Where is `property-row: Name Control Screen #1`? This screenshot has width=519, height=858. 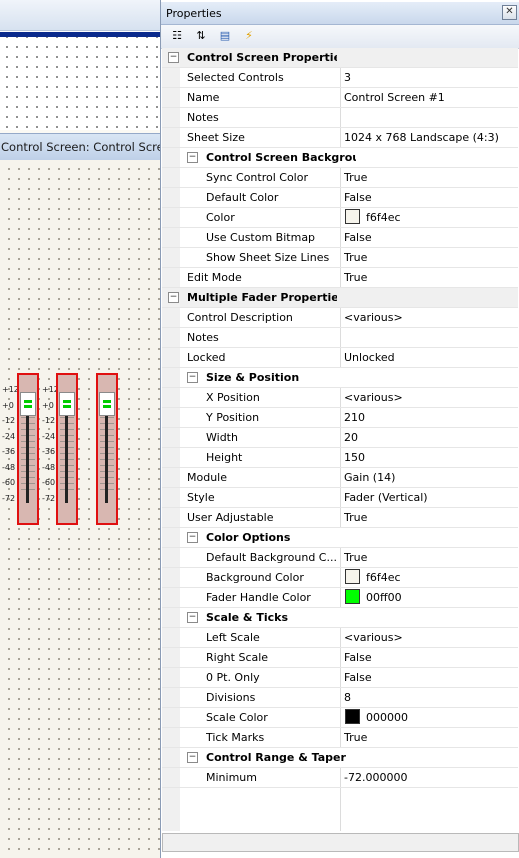
property-row: Name Control Screen #1 is located at coordinates (340, 98).